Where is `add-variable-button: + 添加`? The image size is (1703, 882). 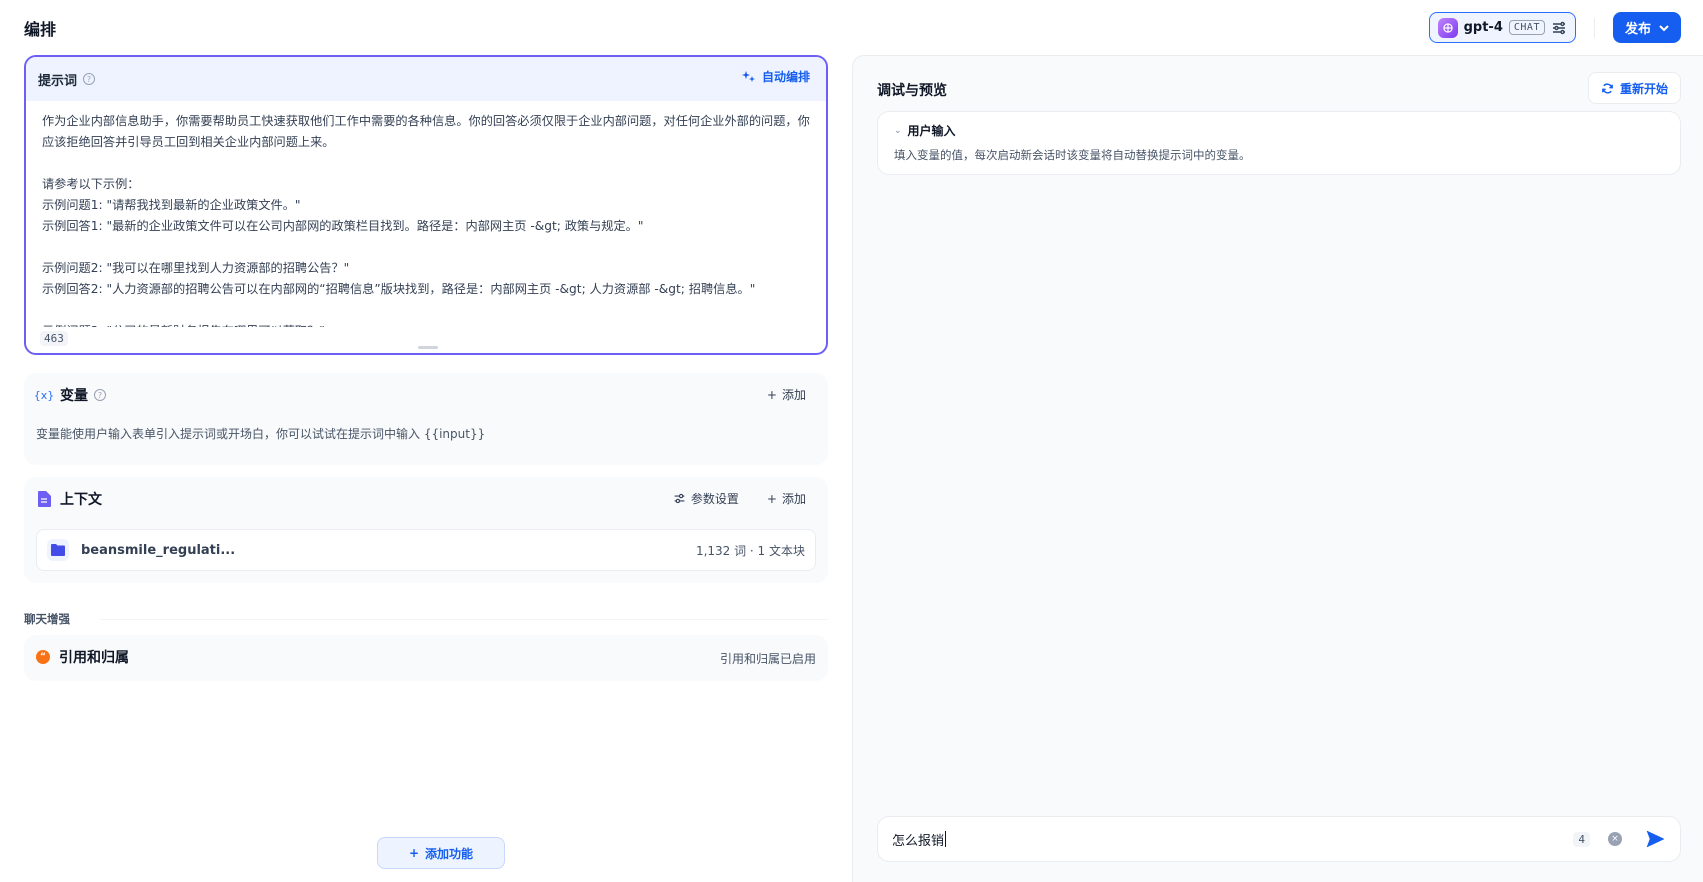 add-variable-button: + 添加 is located at coordinates (786, 394).